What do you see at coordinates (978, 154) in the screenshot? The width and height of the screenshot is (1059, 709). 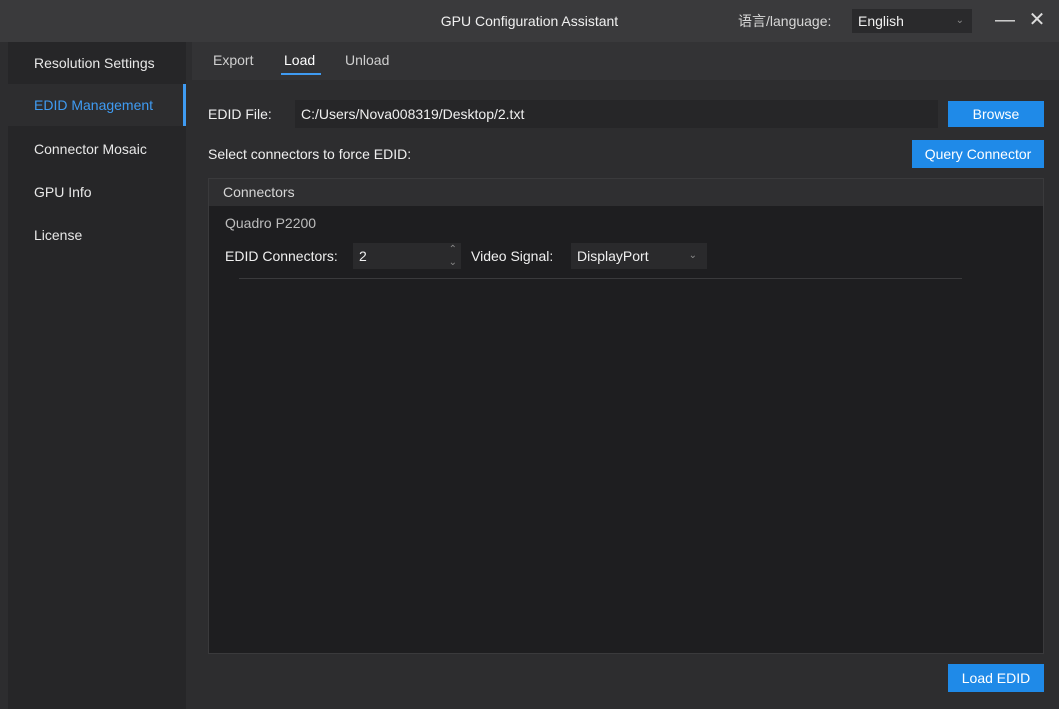 I see `query-connector-button: Query Connector` at bounding box center [978, 154].